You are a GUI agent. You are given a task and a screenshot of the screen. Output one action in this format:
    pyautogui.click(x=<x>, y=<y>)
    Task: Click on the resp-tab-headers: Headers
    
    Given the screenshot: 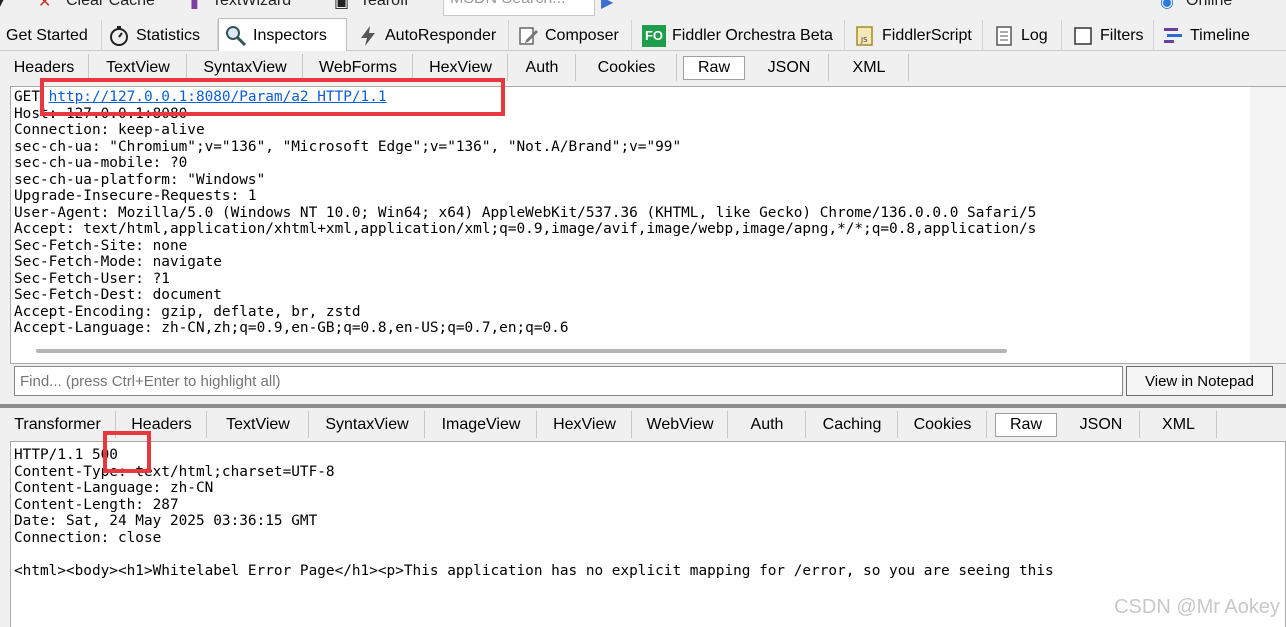 What is the action you would take?
    pyautogui.click(x=162, y=424)
    